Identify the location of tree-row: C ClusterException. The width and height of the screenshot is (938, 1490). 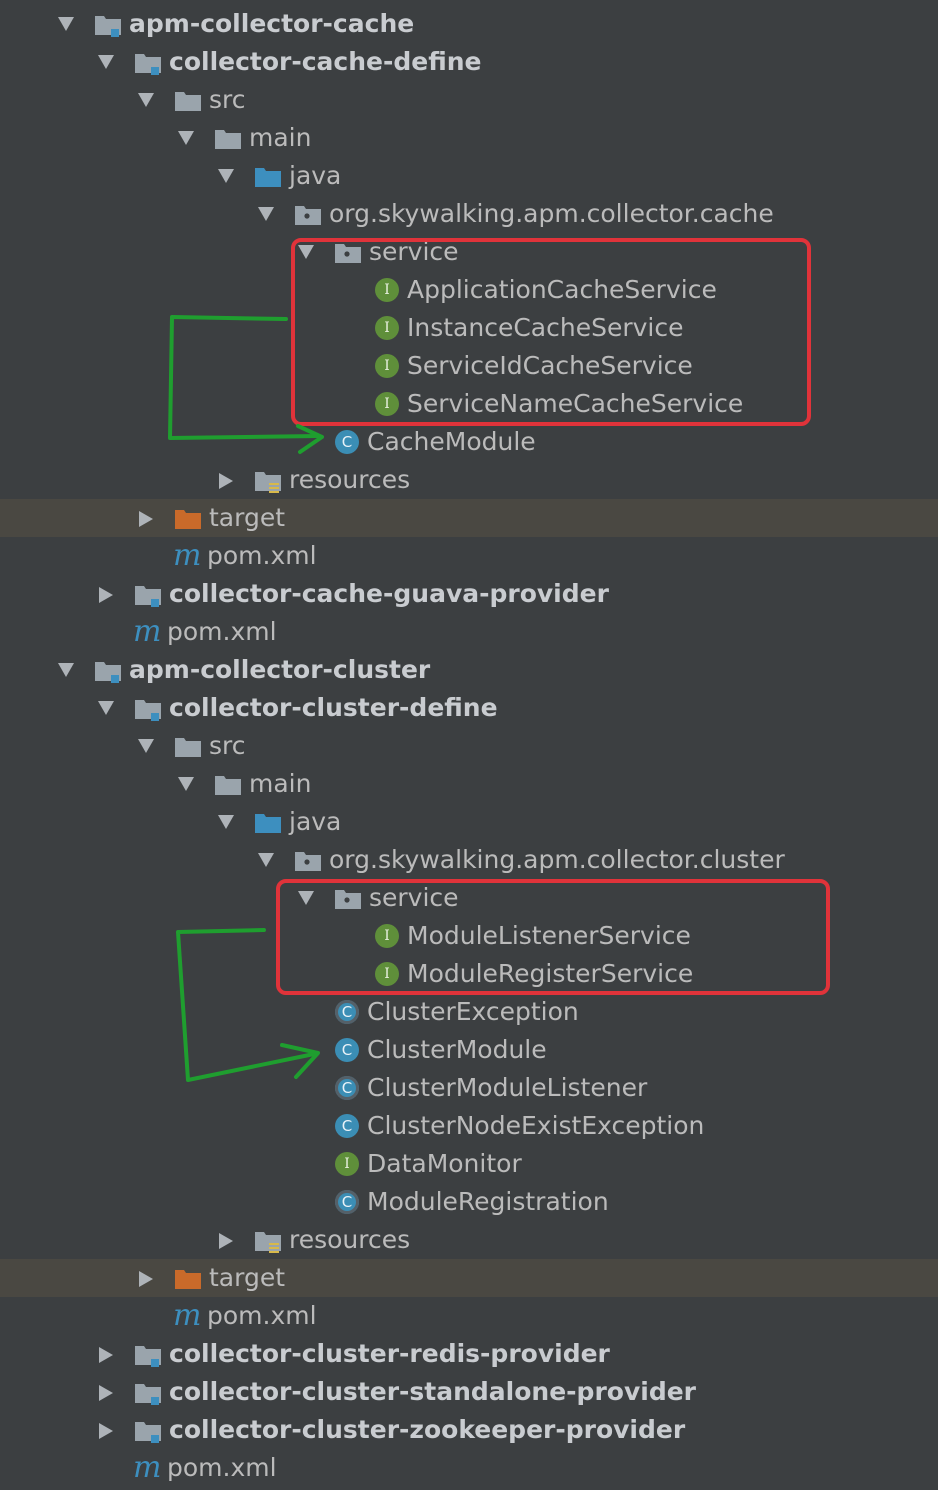
(469, 1012).